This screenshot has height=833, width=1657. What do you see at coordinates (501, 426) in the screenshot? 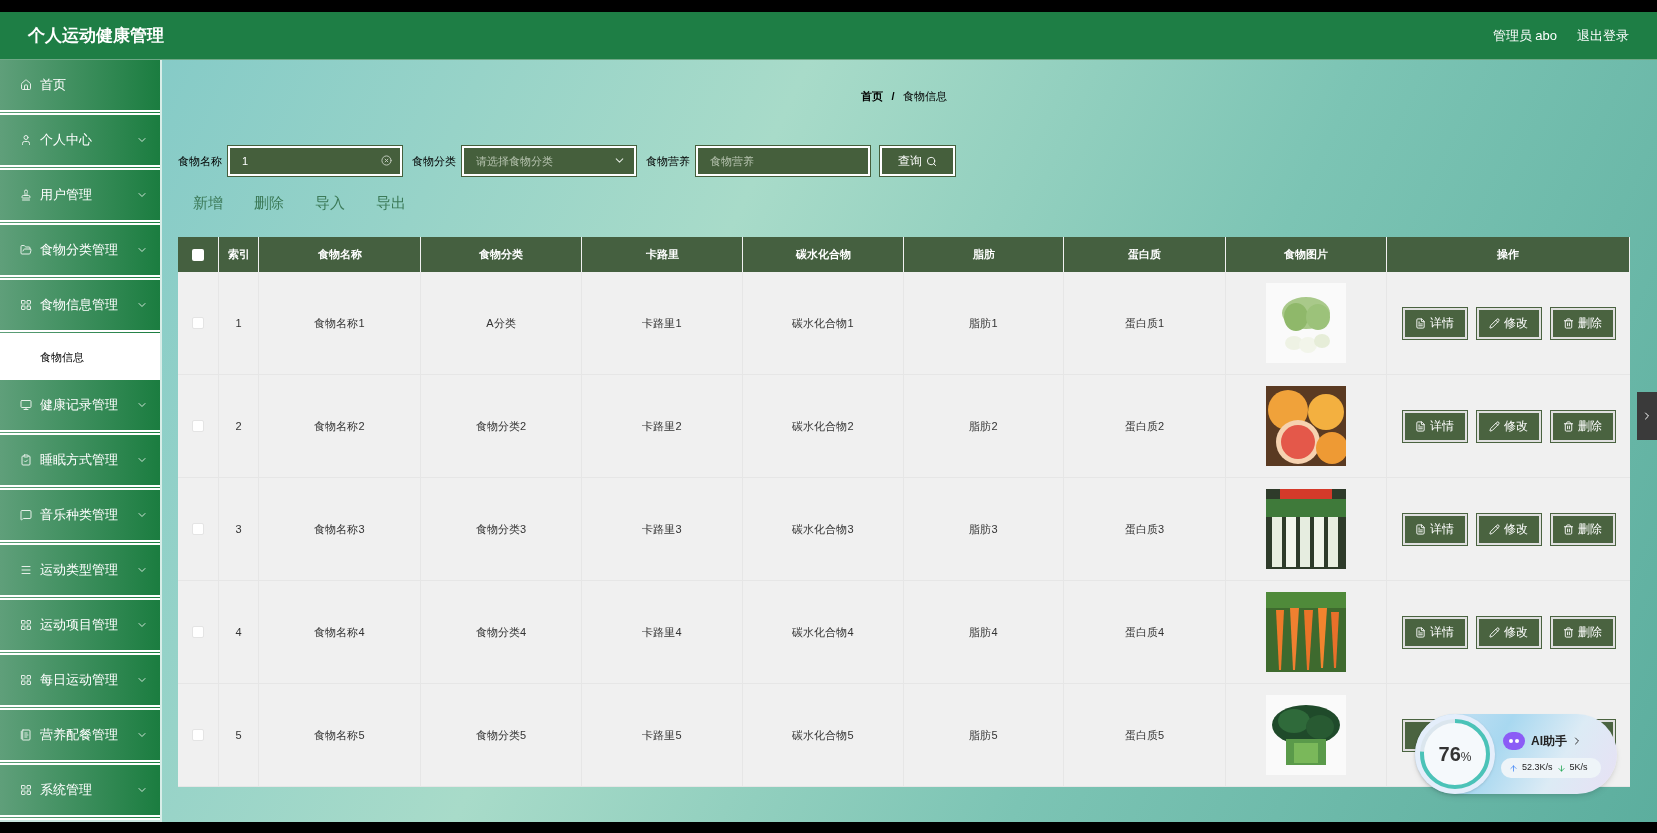
I see `table-cell: 食物分类2` at bounding box center [501, 426].